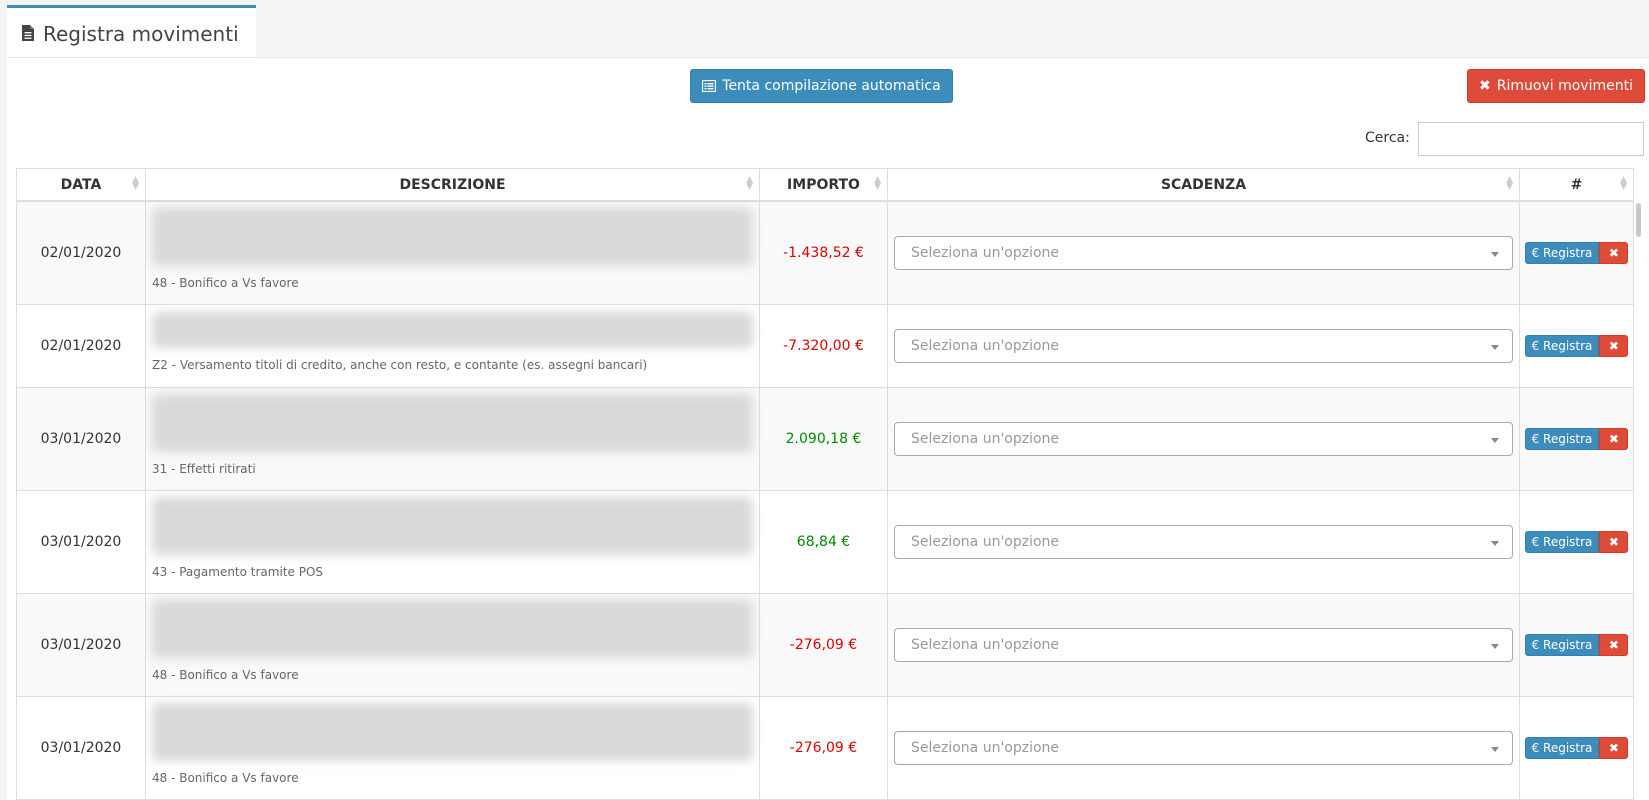  Describe the element at coordinates (452, 185) in the screenshot. I see `column-header-descrizione: DESCRIZIONE ▲ ▼` at that location.